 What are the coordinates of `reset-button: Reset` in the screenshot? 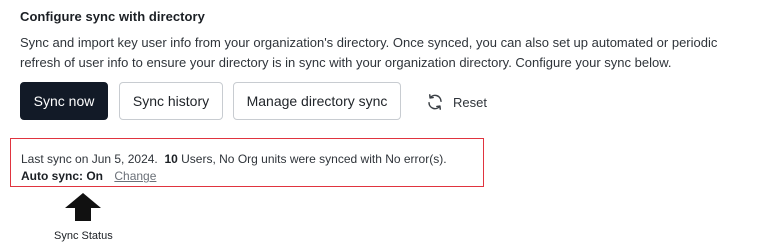 It's located at (456, 102).